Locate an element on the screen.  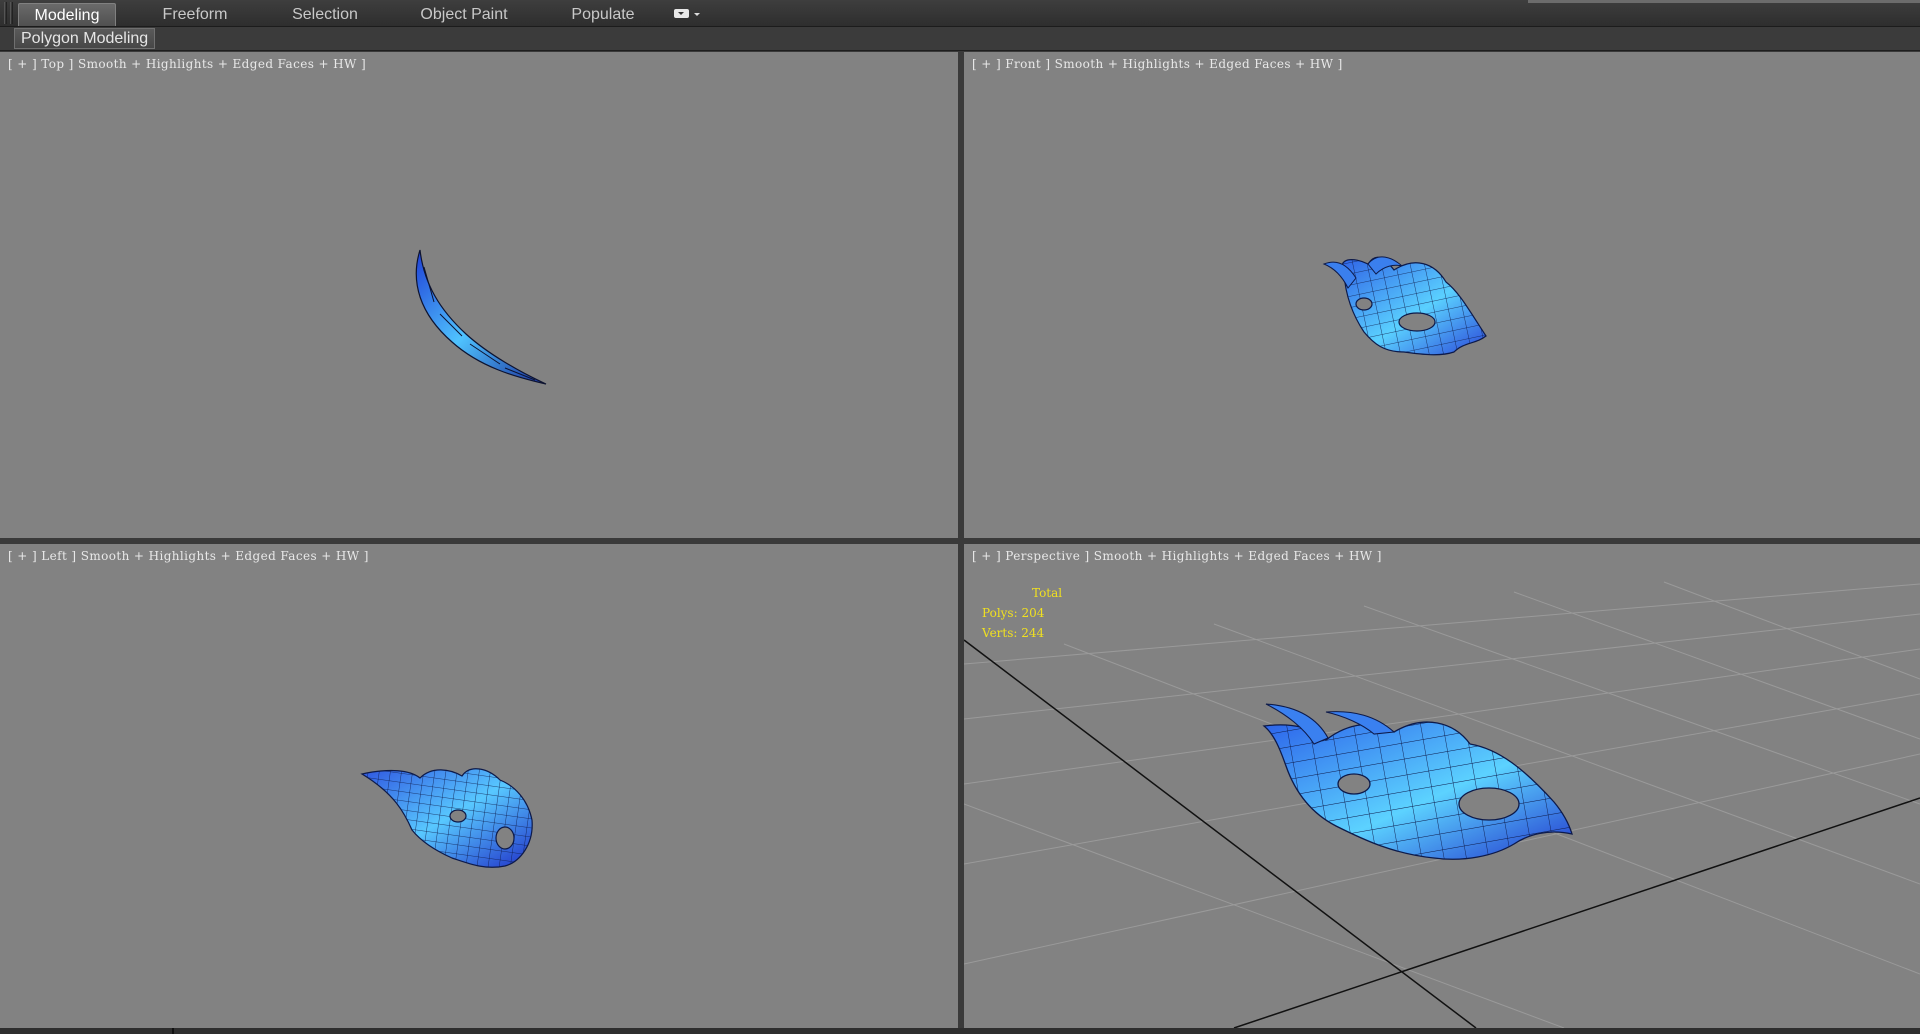
ribbon-options-box-icon is located at coordinates (681, 13).